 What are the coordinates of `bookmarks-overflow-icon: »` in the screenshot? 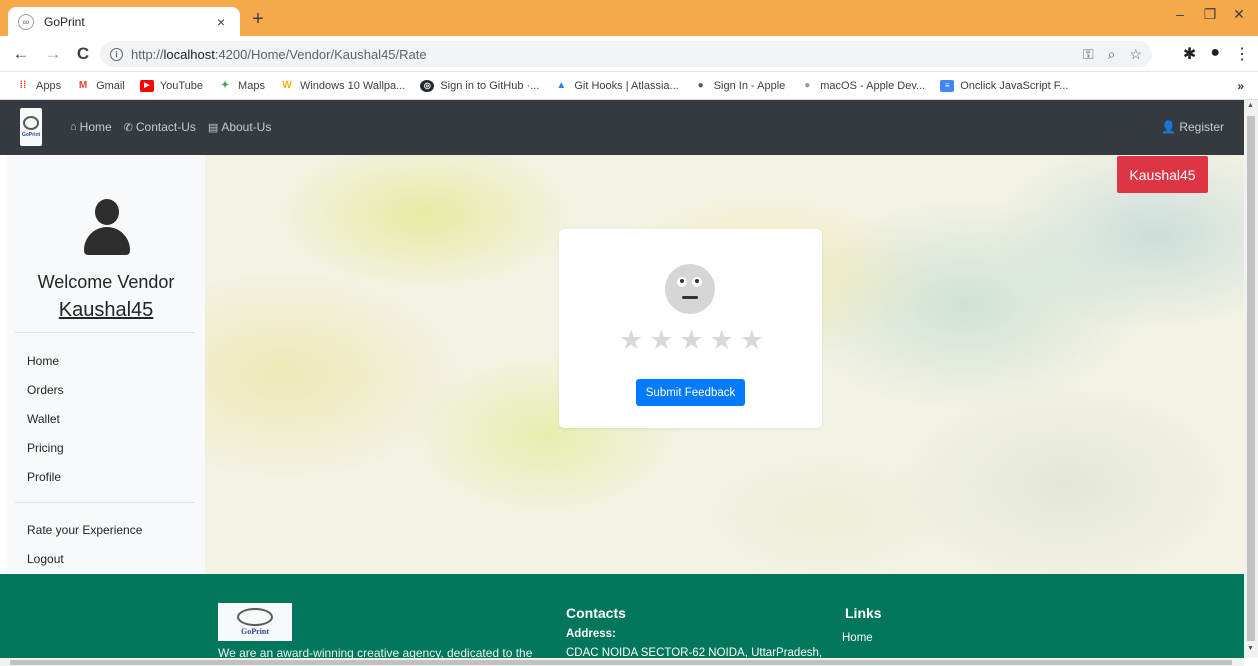 It's located at (1240, 86).